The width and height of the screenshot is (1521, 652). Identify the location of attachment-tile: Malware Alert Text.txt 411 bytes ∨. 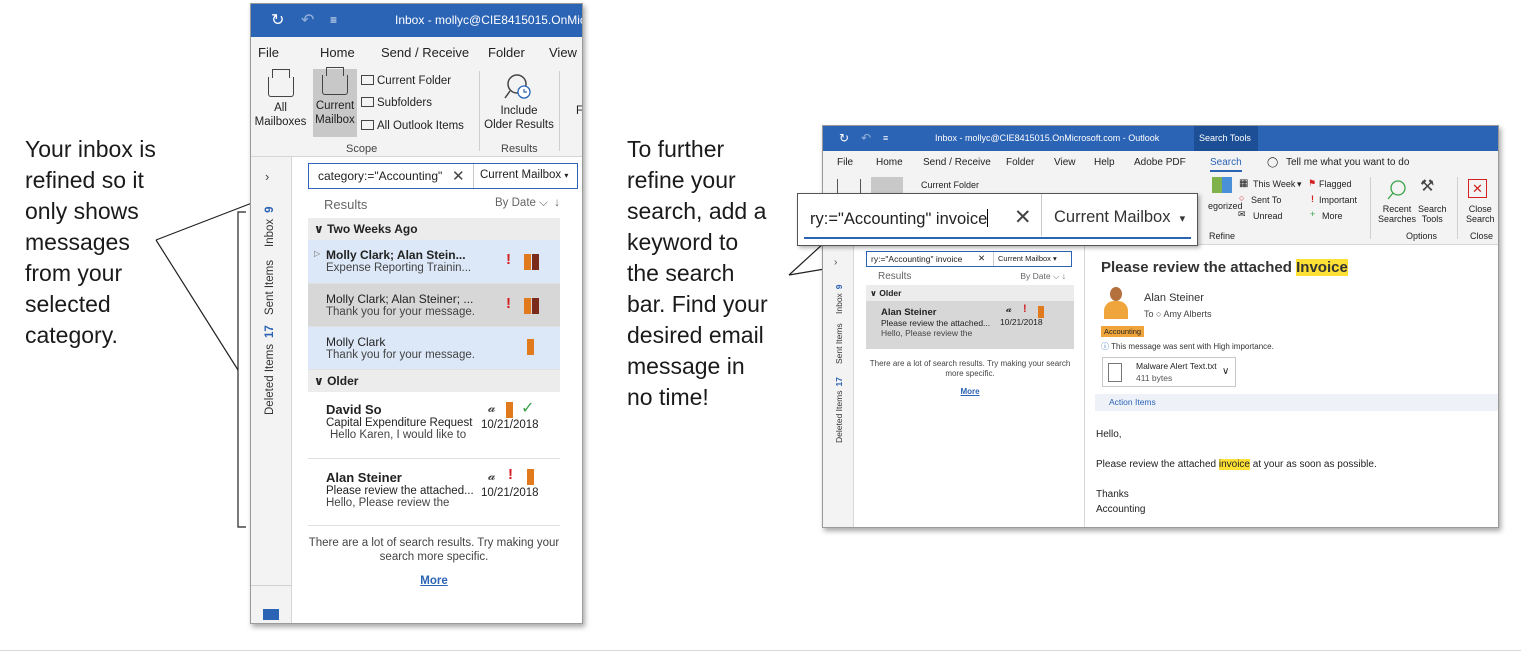
(1169, 372).